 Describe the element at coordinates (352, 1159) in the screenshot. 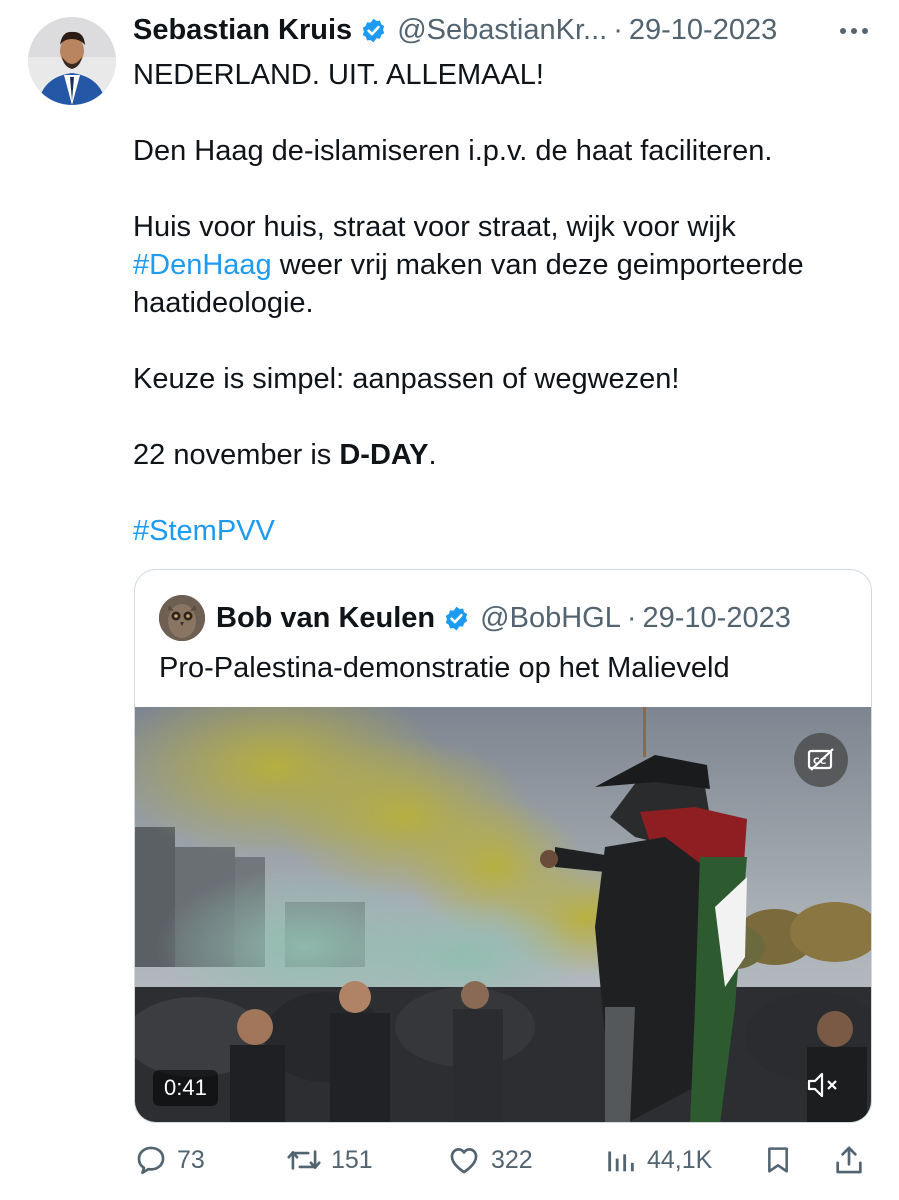

I see `repost-count: 151` at that location.